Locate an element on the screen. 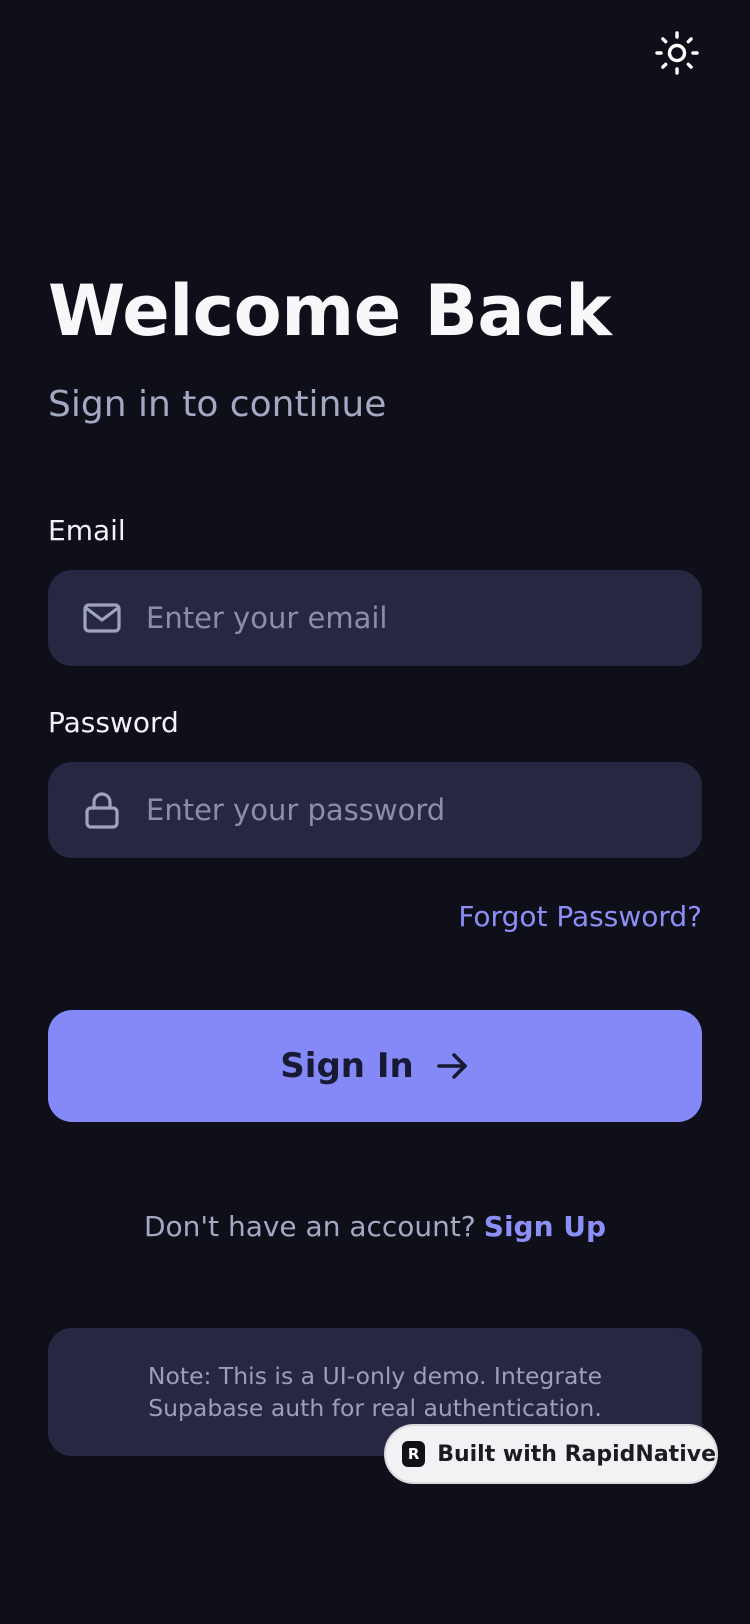  forgot-password-link: Forgot Password? is located at coordinates (580, 916).